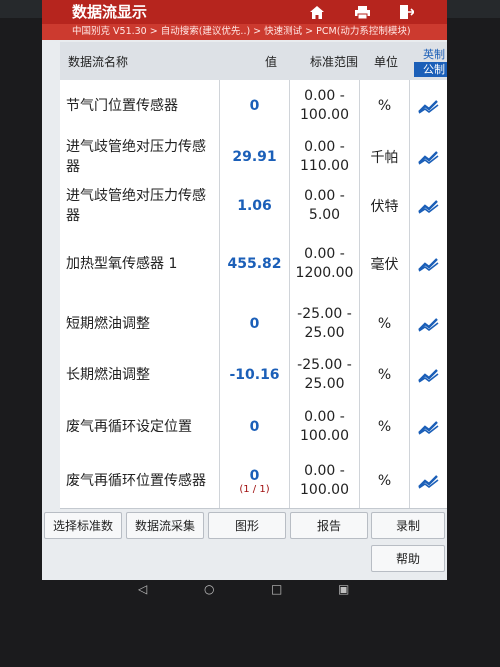  What do you see at coordinates (430, 55) in the screenshot?
I see `unit-imperial-option: 英制` at bounding box center [430, 55].